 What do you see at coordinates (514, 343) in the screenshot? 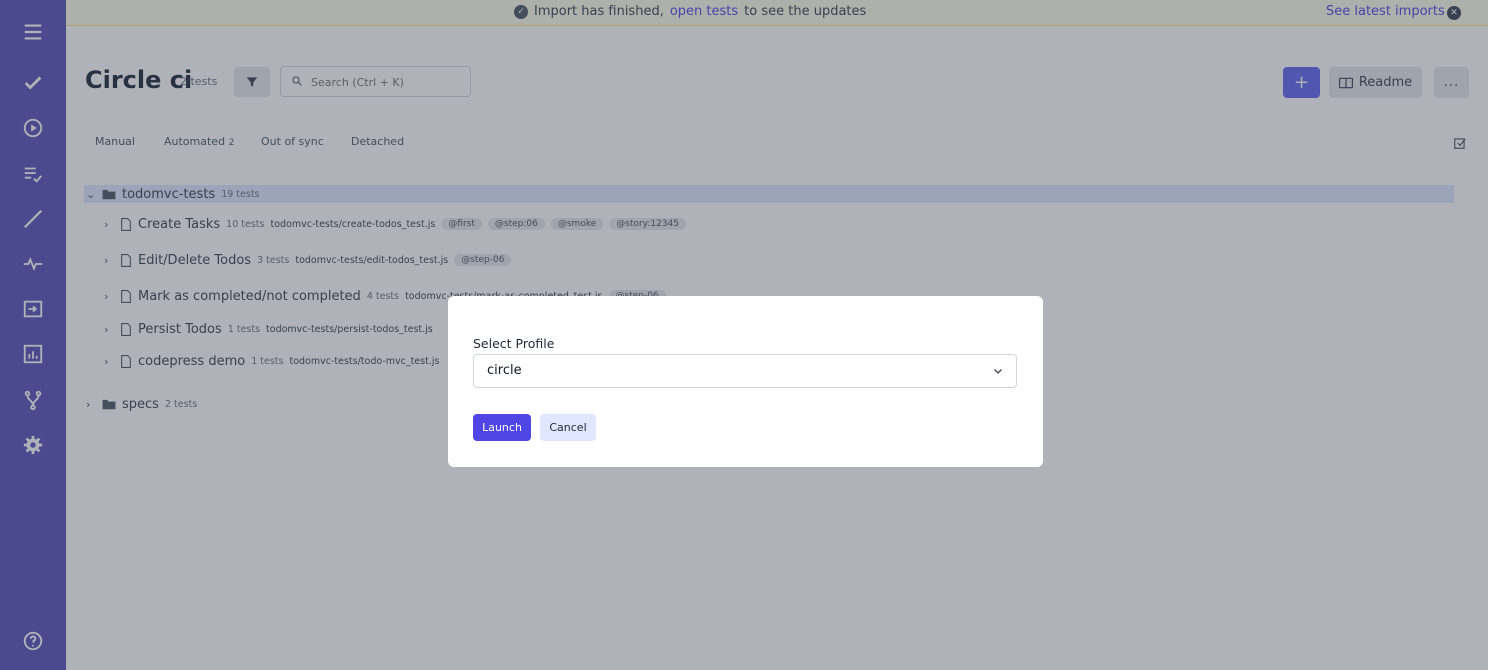
I see `select-profile-label: Select Profile` at bounding box center [514, 343].